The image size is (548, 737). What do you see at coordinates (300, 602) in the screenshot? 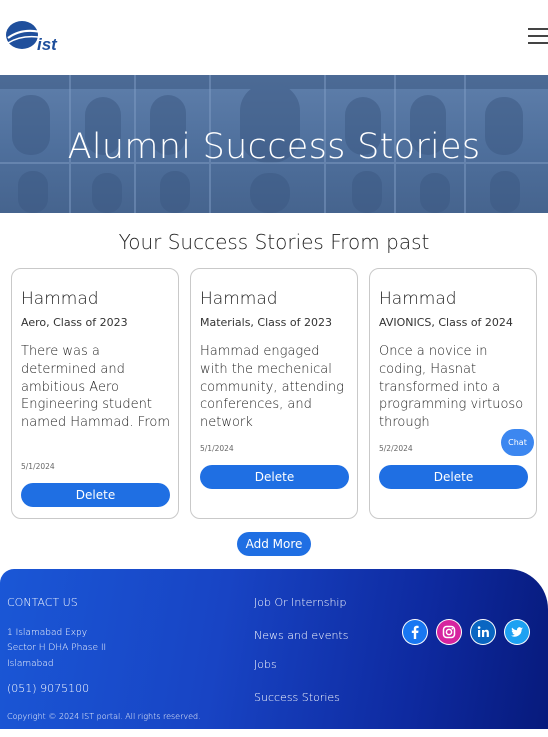
I see `footer-link-job-internship: Job Or Internship` at bounding box center [300, 602].